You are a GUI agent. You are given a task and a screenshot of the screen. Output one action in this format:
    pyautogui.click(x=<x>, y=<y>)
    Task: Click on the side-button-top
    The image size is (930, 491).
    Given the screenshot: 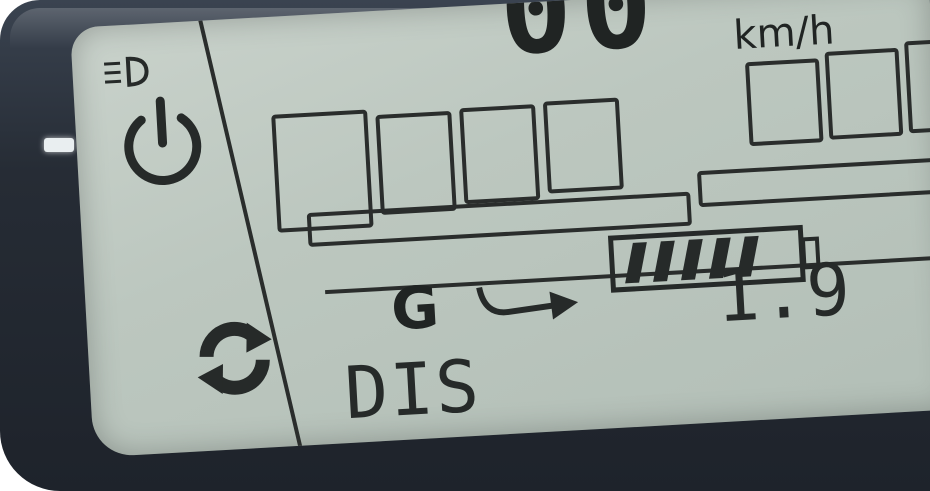 What is the action you would take?
    pyautogui.click(x=59, y=145)
    